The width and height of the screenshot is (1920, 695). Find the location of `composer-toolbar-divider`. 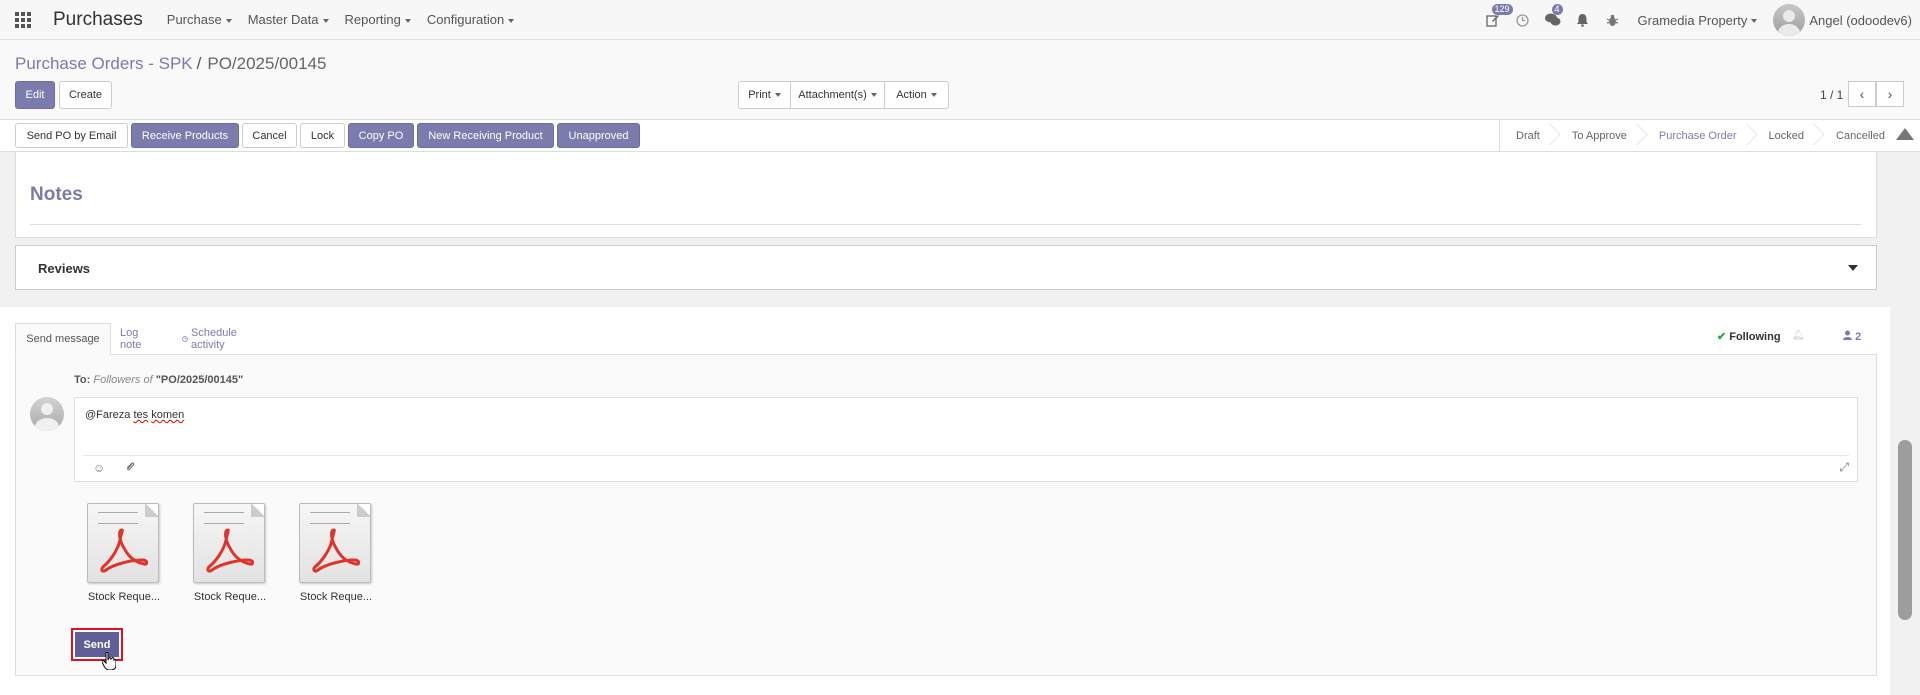

composer-toolbar-divider is located at coordinates (966, 455).